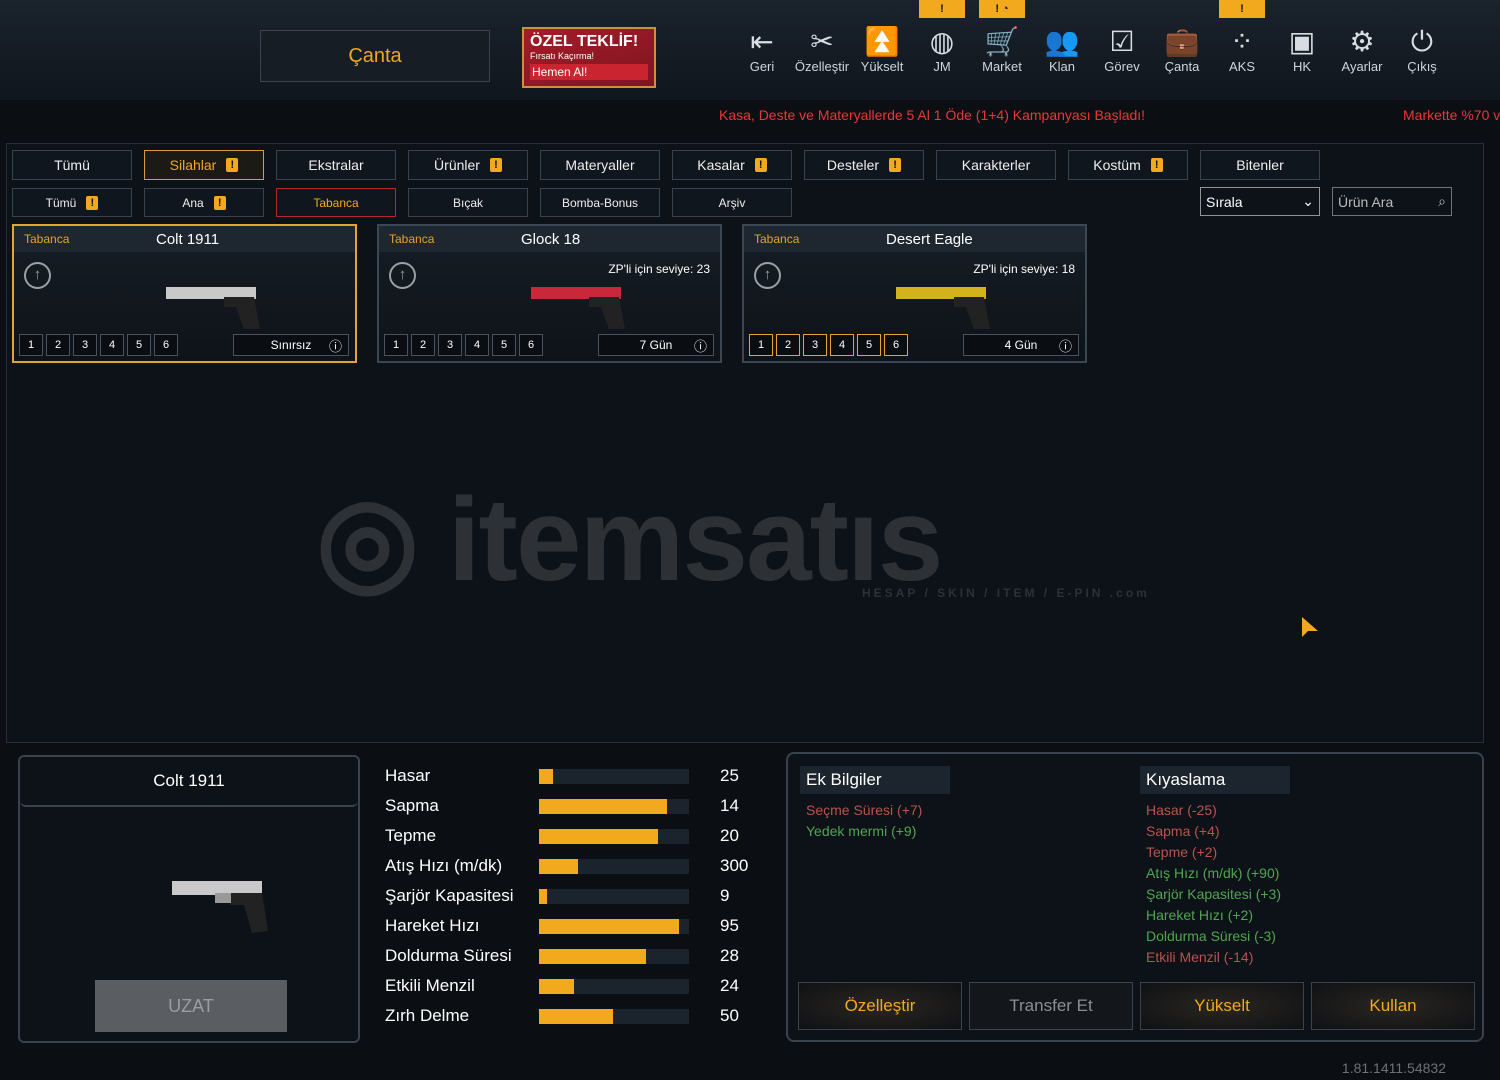  What do you see at coordinates (335, 346) in the screenshot?
I see `clock-icon: ⓘ` at bounding box center [335, 346].